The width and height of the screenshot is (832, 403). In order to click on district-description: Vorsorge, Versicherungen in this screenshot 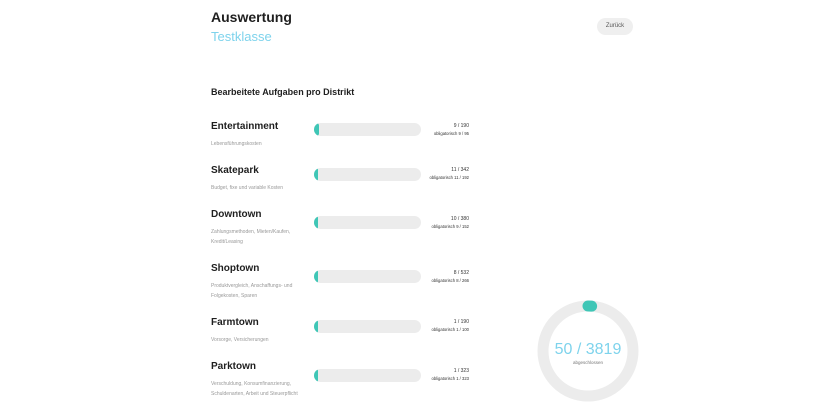, I will do `click(240, 340)`.